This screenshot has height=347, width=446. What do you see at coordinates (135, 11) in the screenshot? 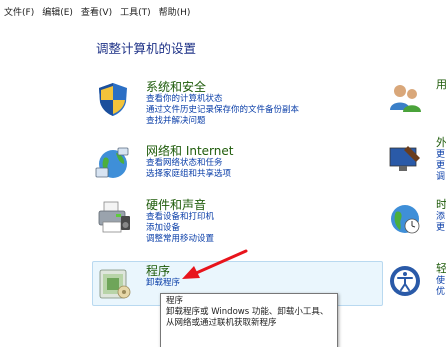
I see `menu-tools: 工具(T)` at bounding box center [135, 11].